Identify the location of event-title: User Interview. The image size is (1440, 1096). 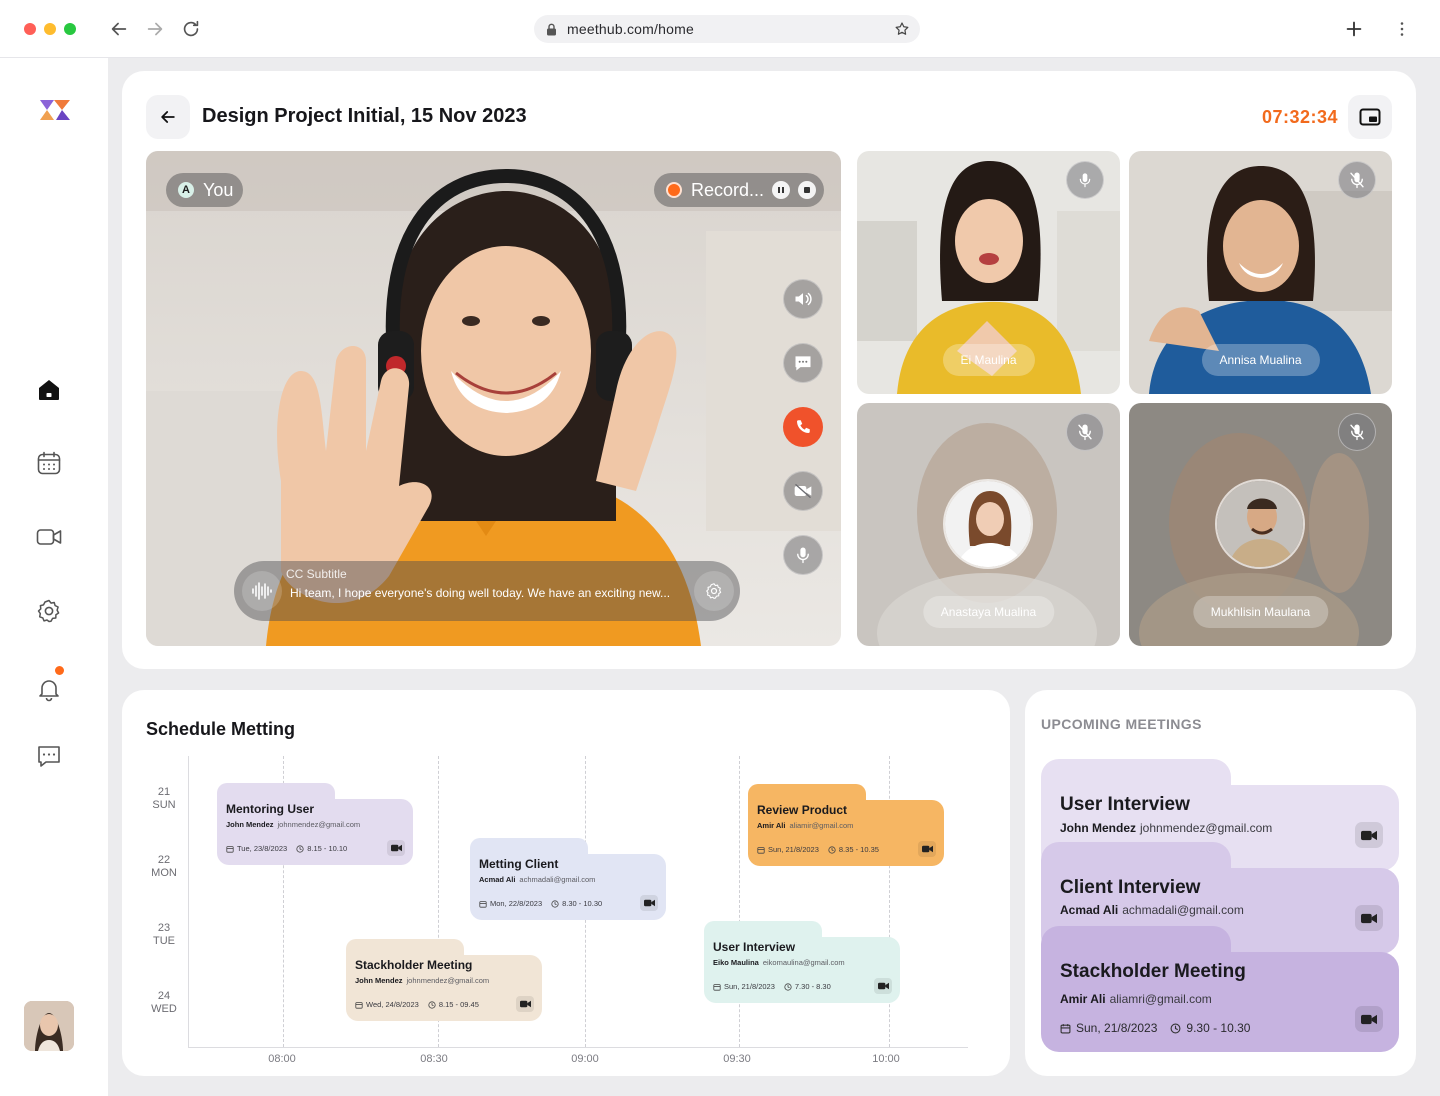
(754, 947).